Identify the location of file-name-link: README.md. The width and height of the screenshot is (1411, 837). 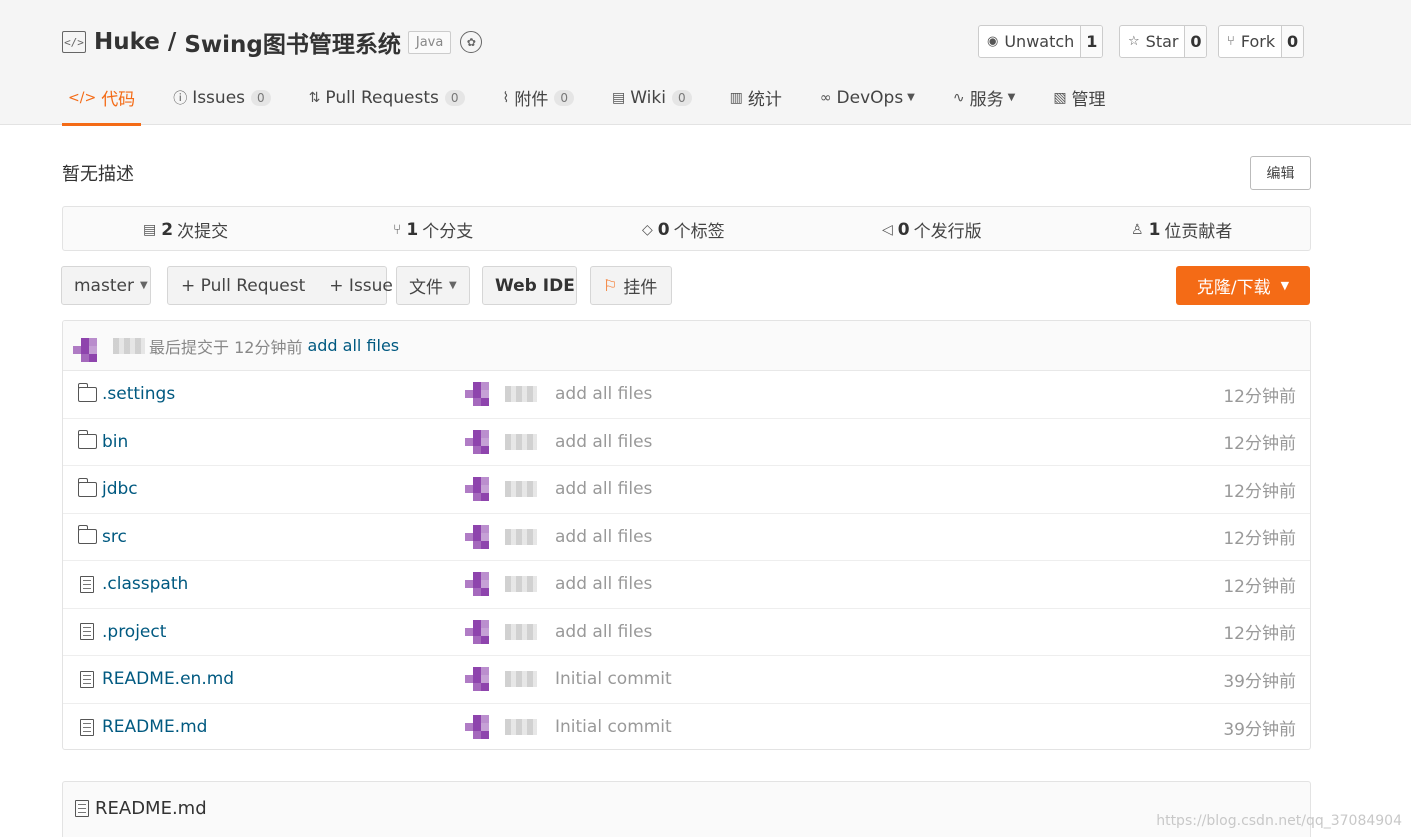
(142, 727).